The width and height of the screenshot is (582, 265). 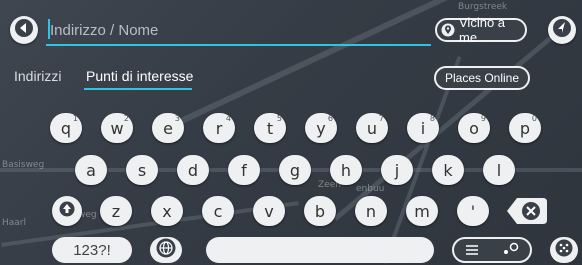 I want to click on key-label: t, so click(x=270, y=128).